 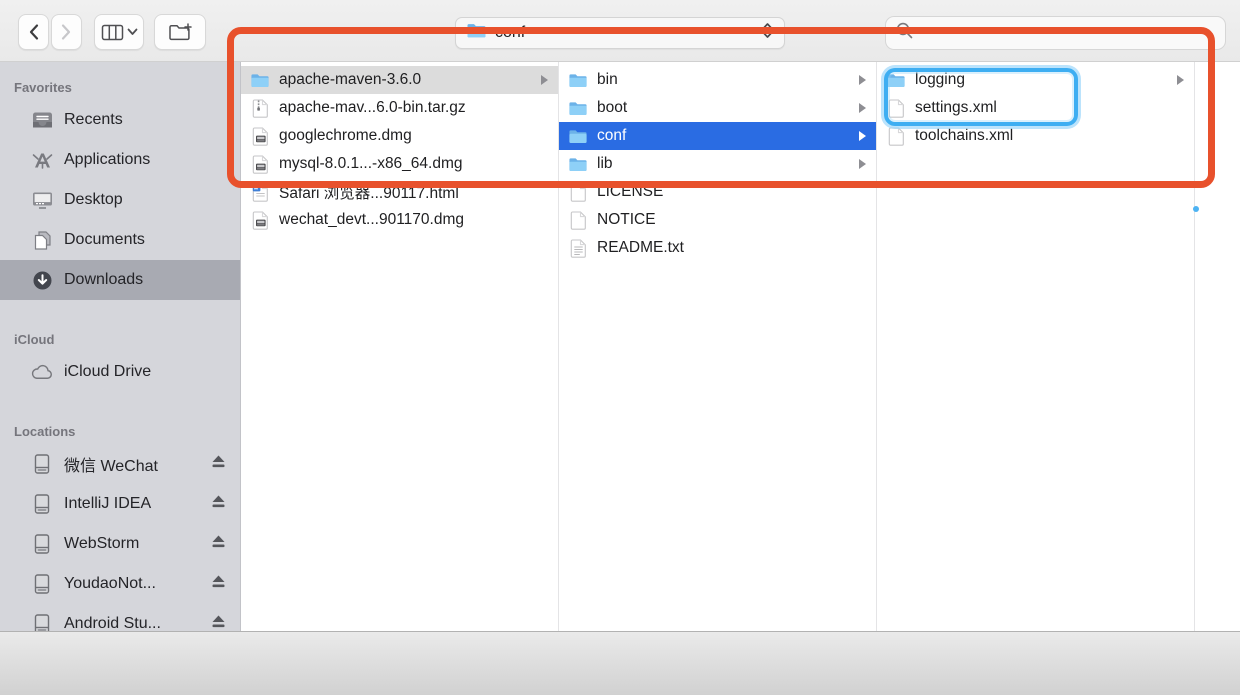 What do you see at coordinates (260, 136) in the screenshot?
I see `file-dmg-icon` at bounding box center [260, 136].